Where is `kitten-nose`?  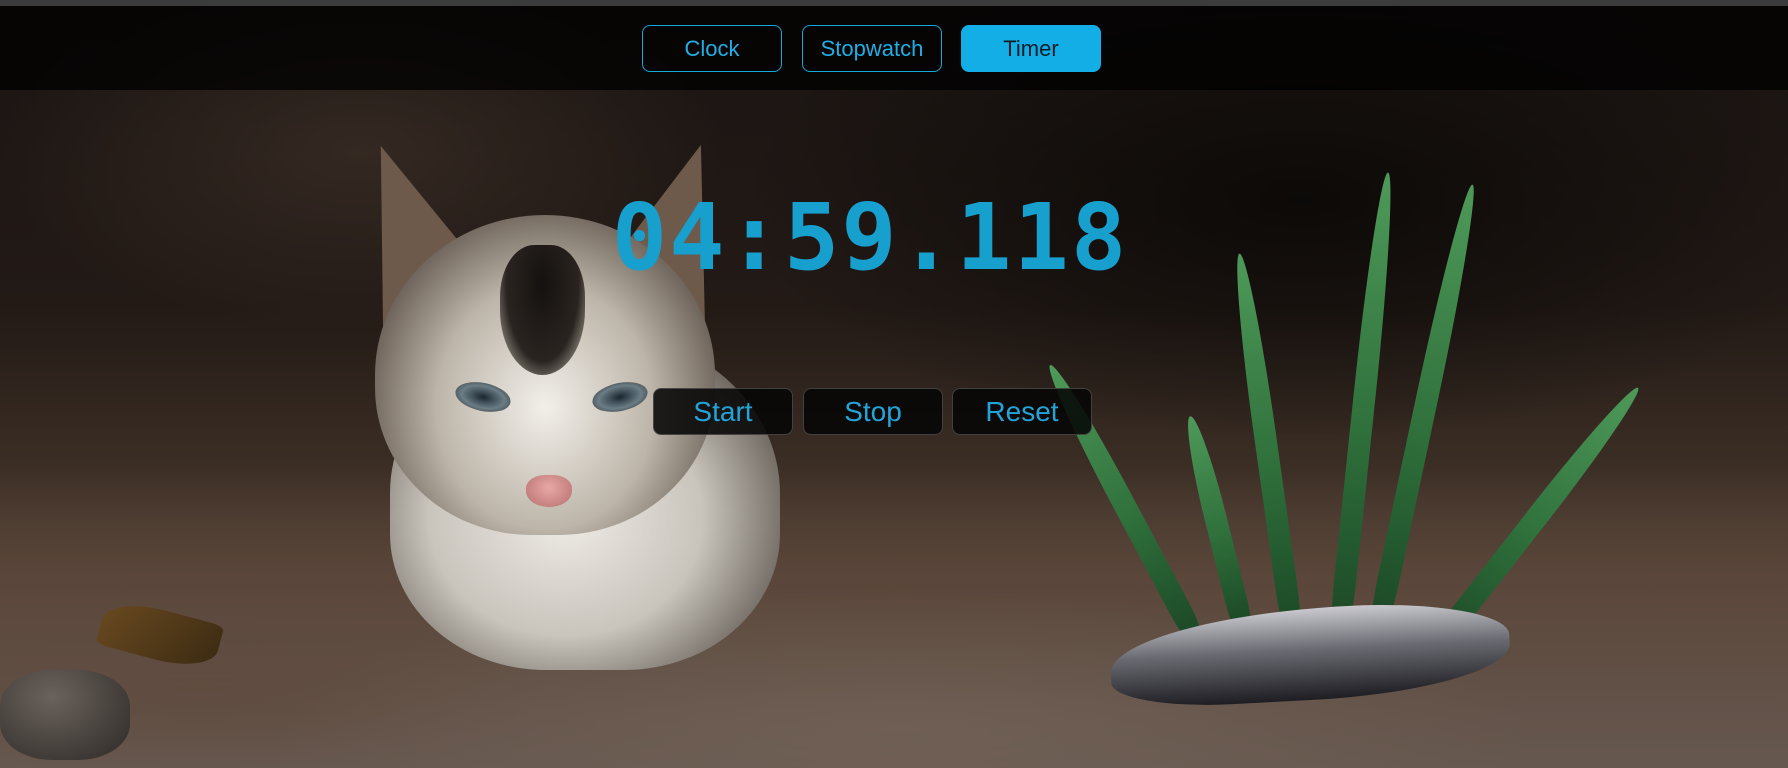
kitten-nose is located at coordinates (549, 491).